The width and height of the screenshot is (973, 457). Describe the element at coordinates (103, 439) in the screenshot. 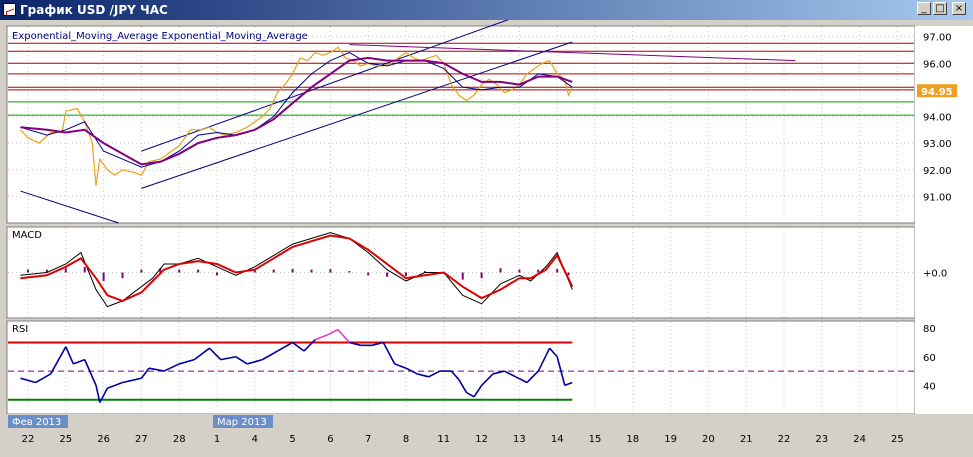

I see `time-tick-label: 26` at that location.